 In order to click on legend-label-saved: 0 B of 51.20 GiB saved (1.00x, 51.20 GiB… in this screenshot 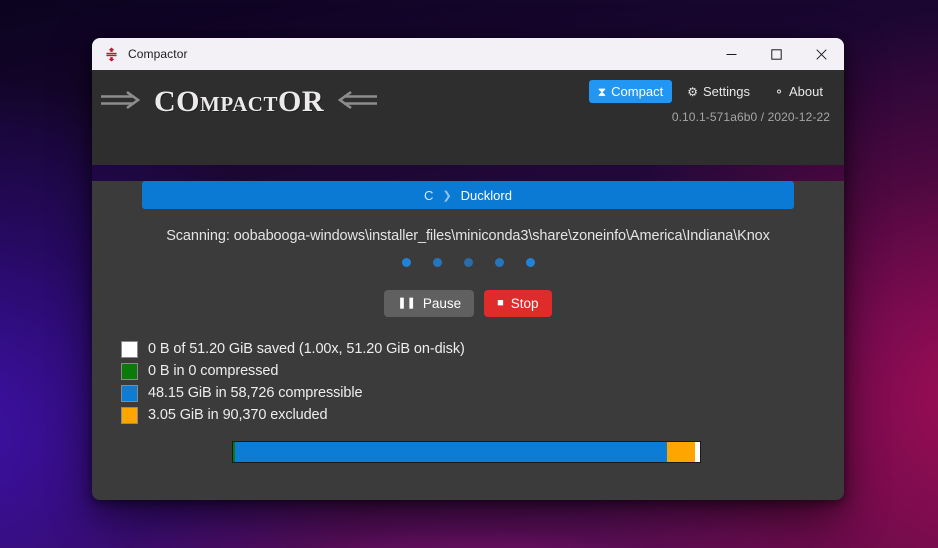, I will do `click(306, 349)`.